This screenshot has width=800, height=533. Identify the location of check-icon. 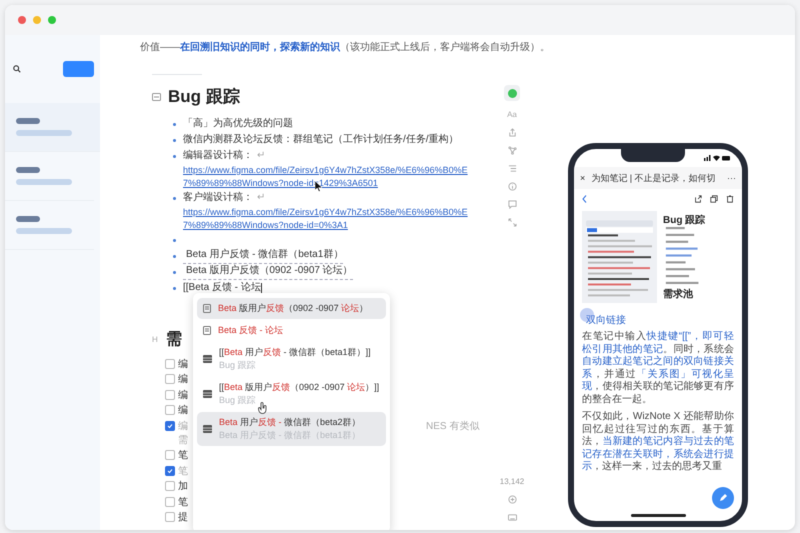
(170, 471).